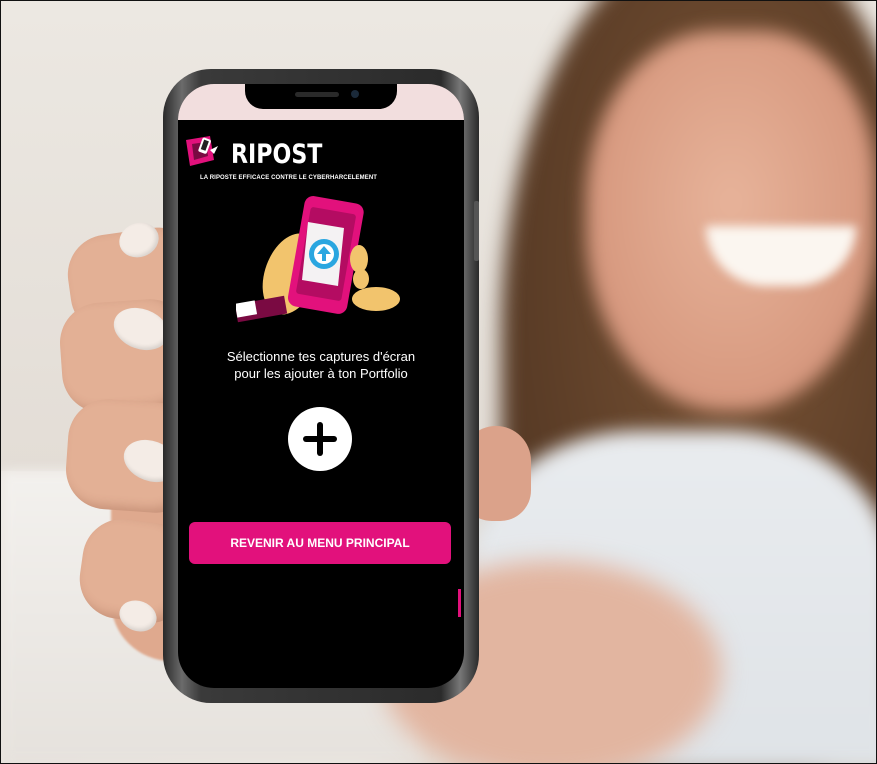 The height and width of the screenshot is (764, 877). Describe the element at coordinates (277, 154) in the screenshot. I see `app-title: RIPOST` at that location.